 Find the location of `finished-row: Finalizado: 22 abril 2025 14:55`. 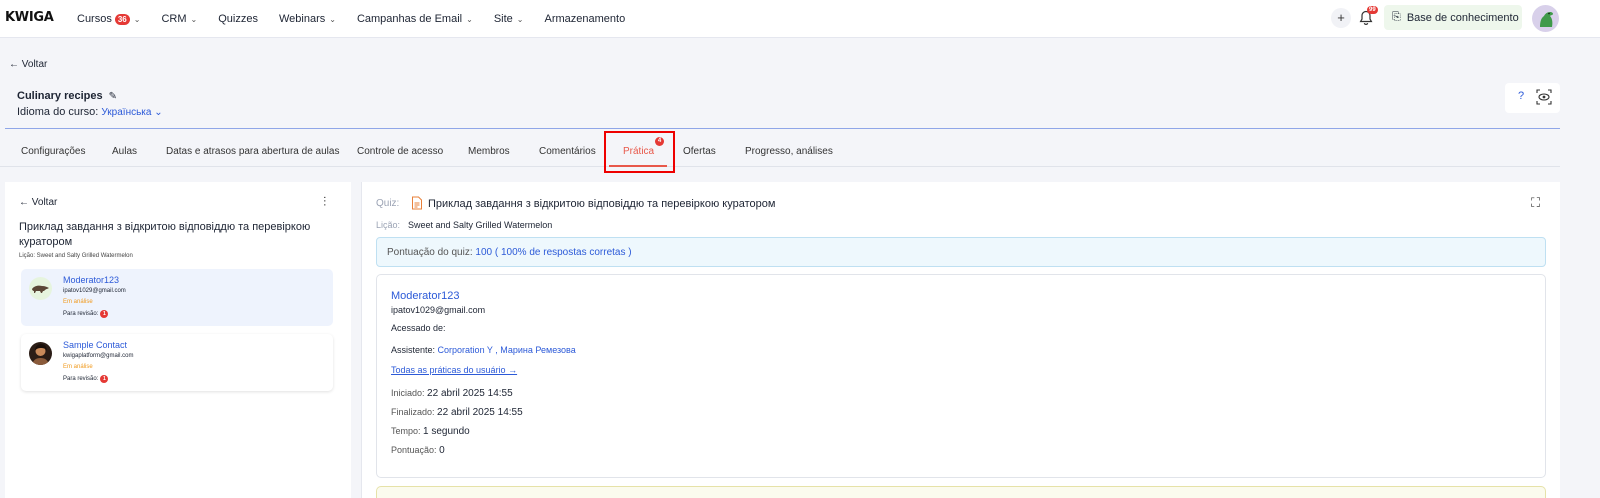

finished-row: Finalizado: 22 abril 2025 14:55 is located at coordinates (457, 412).